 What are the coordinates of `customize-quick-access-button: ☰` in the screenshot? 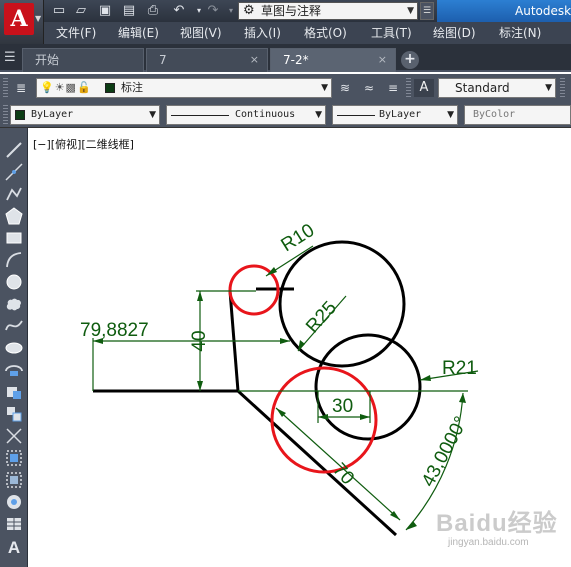 It's located at (427, 11).